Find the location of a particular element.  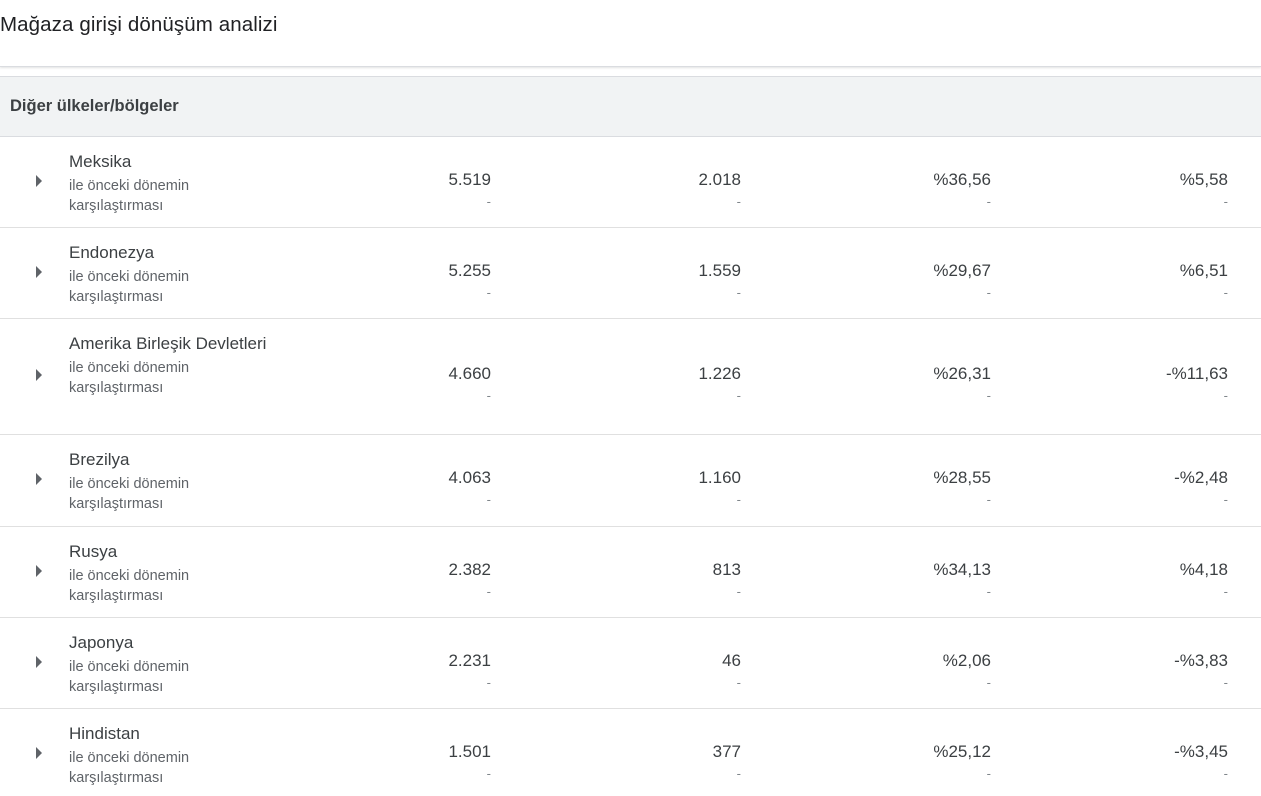

title-bar: Mağaza girişi dönüşüm analizi is located at coordinates (630, 33).